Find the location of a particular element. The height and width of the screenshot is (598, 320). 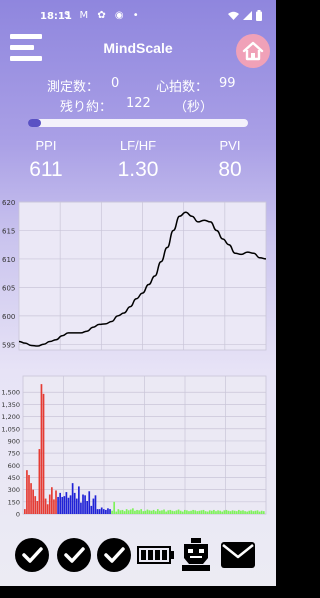

notification-icons: S M ✿ ◉ • is located at coordinates (103, 15).